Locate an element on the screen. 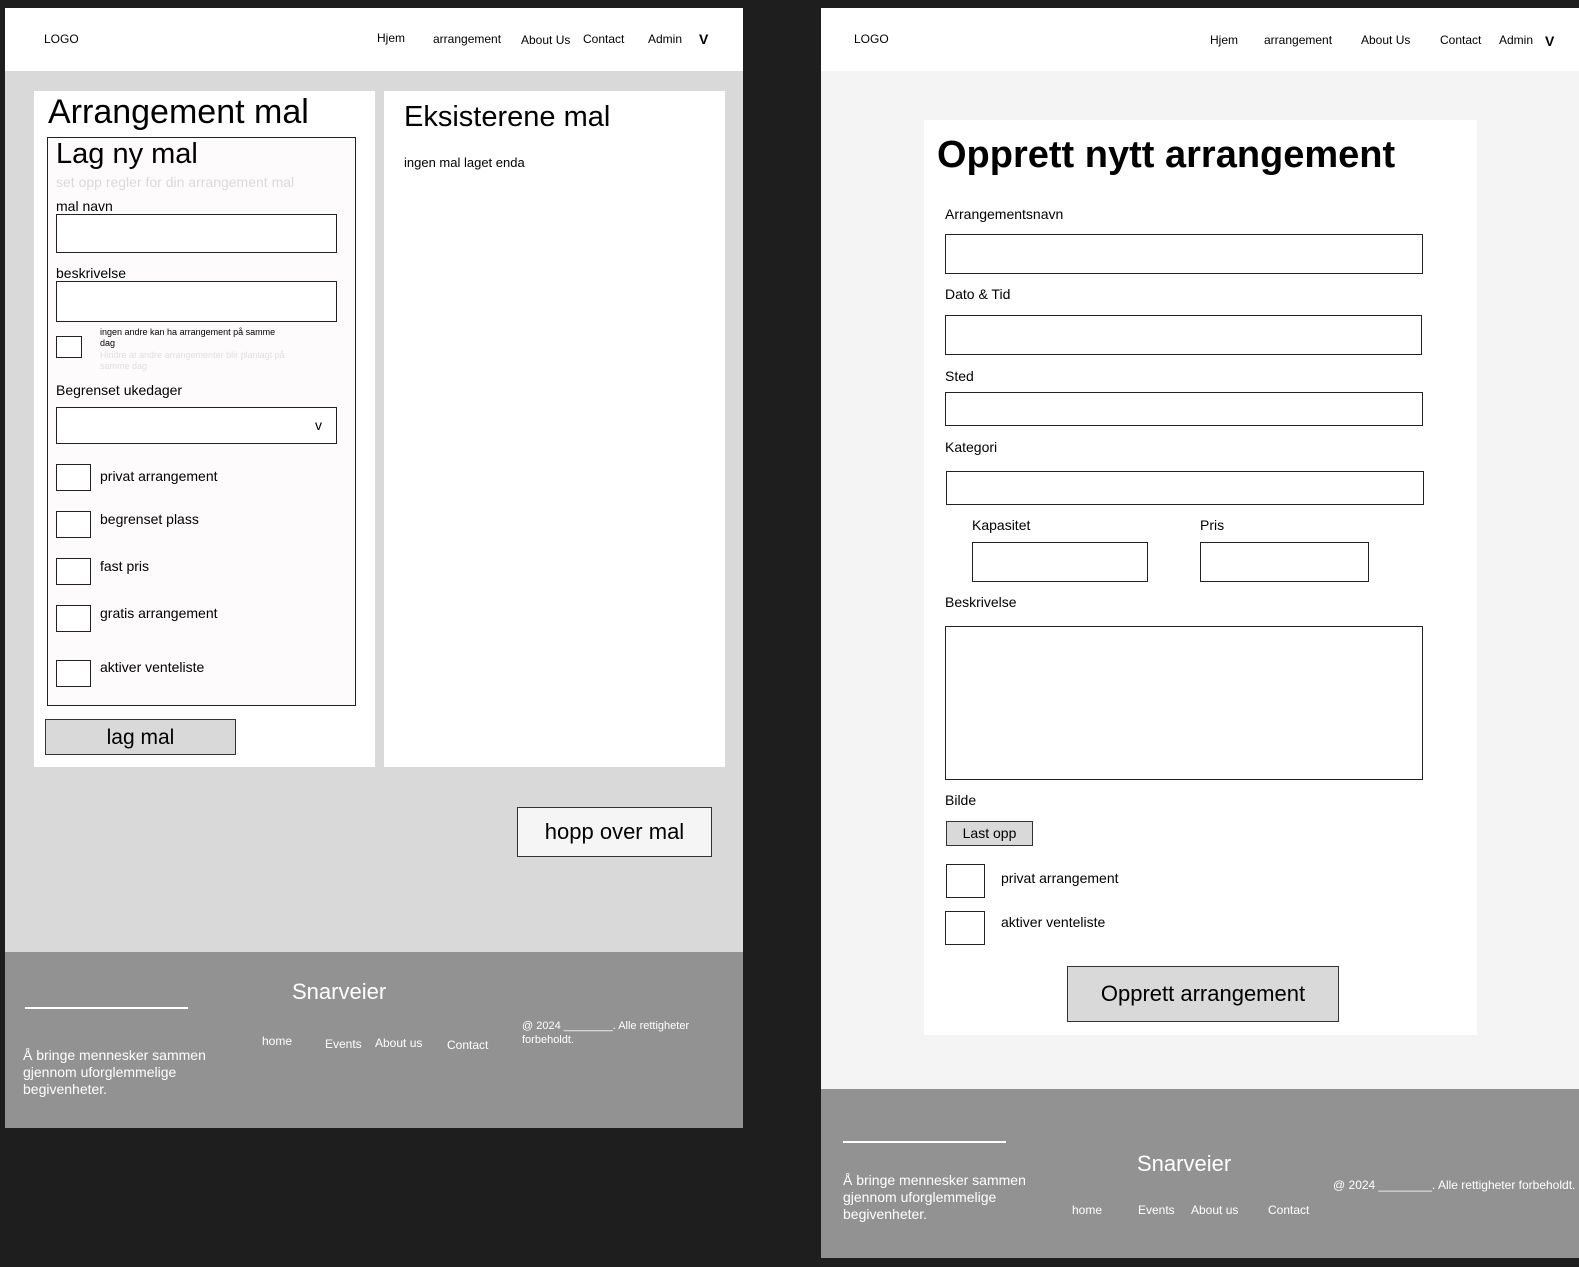  exclusive-day-hint-line2: samme dag is located at coordinates (124, 366).